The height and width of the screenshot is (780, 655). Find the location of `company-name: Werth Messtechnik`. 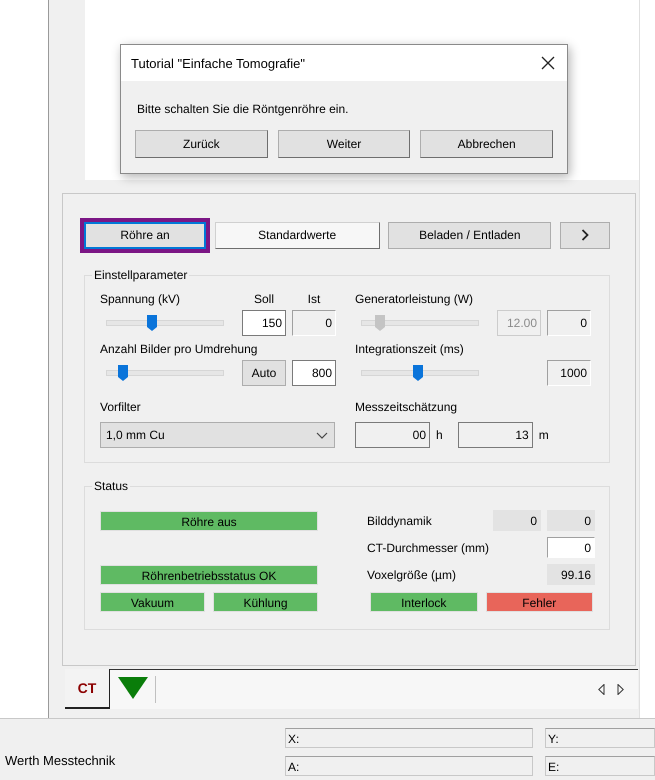

company-name: Werth Messtechnik is located at coordinates (60, 760).